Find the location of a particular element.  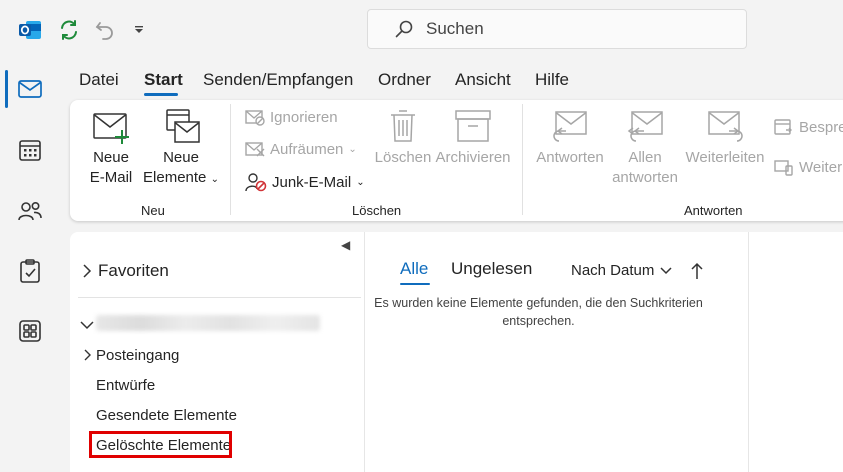

delete-button: Löschen is located at coordinates (403, 138).